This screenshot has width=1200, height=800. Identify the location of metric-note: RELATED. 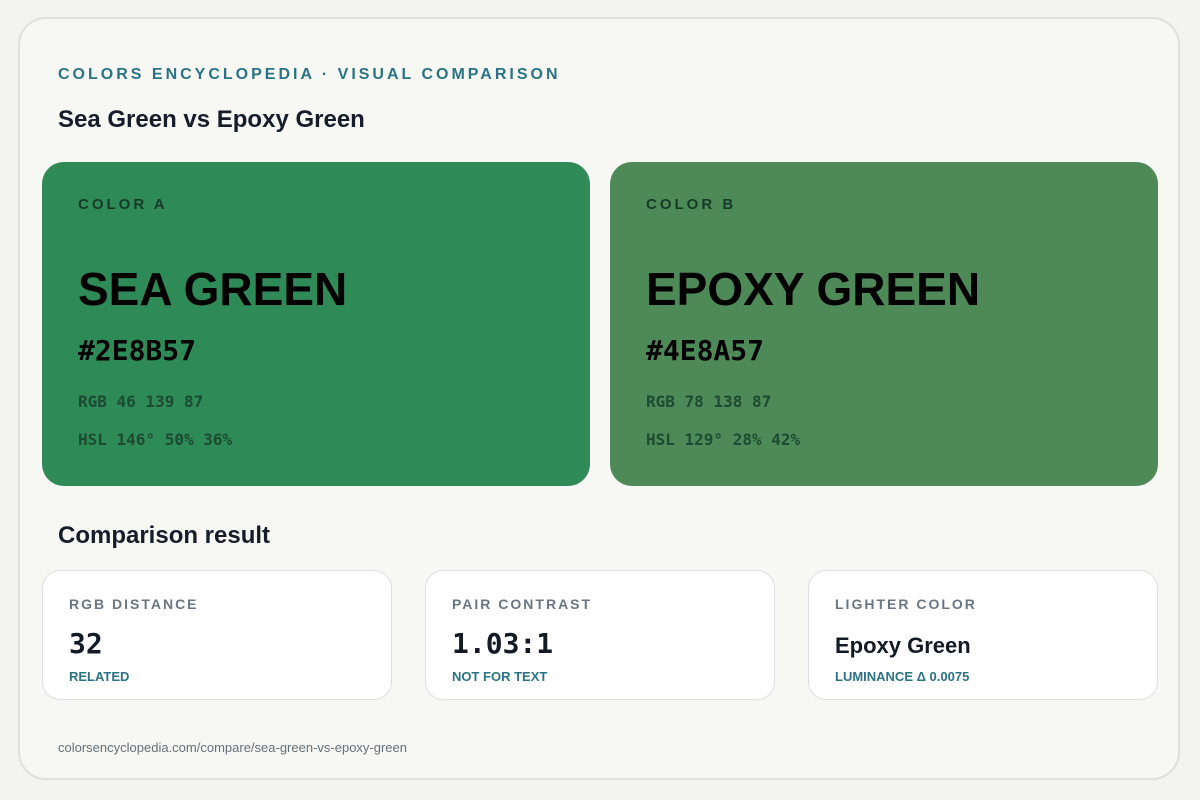
(99, 676).